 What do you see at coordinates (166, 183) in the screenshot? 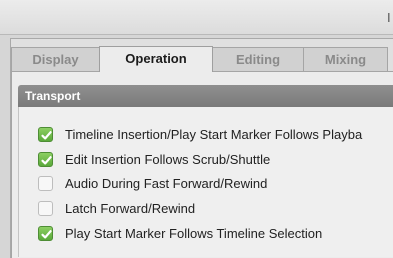
I see `option-label: Audio During Fast Forward/Rewind` at bounding box center [166, 183].